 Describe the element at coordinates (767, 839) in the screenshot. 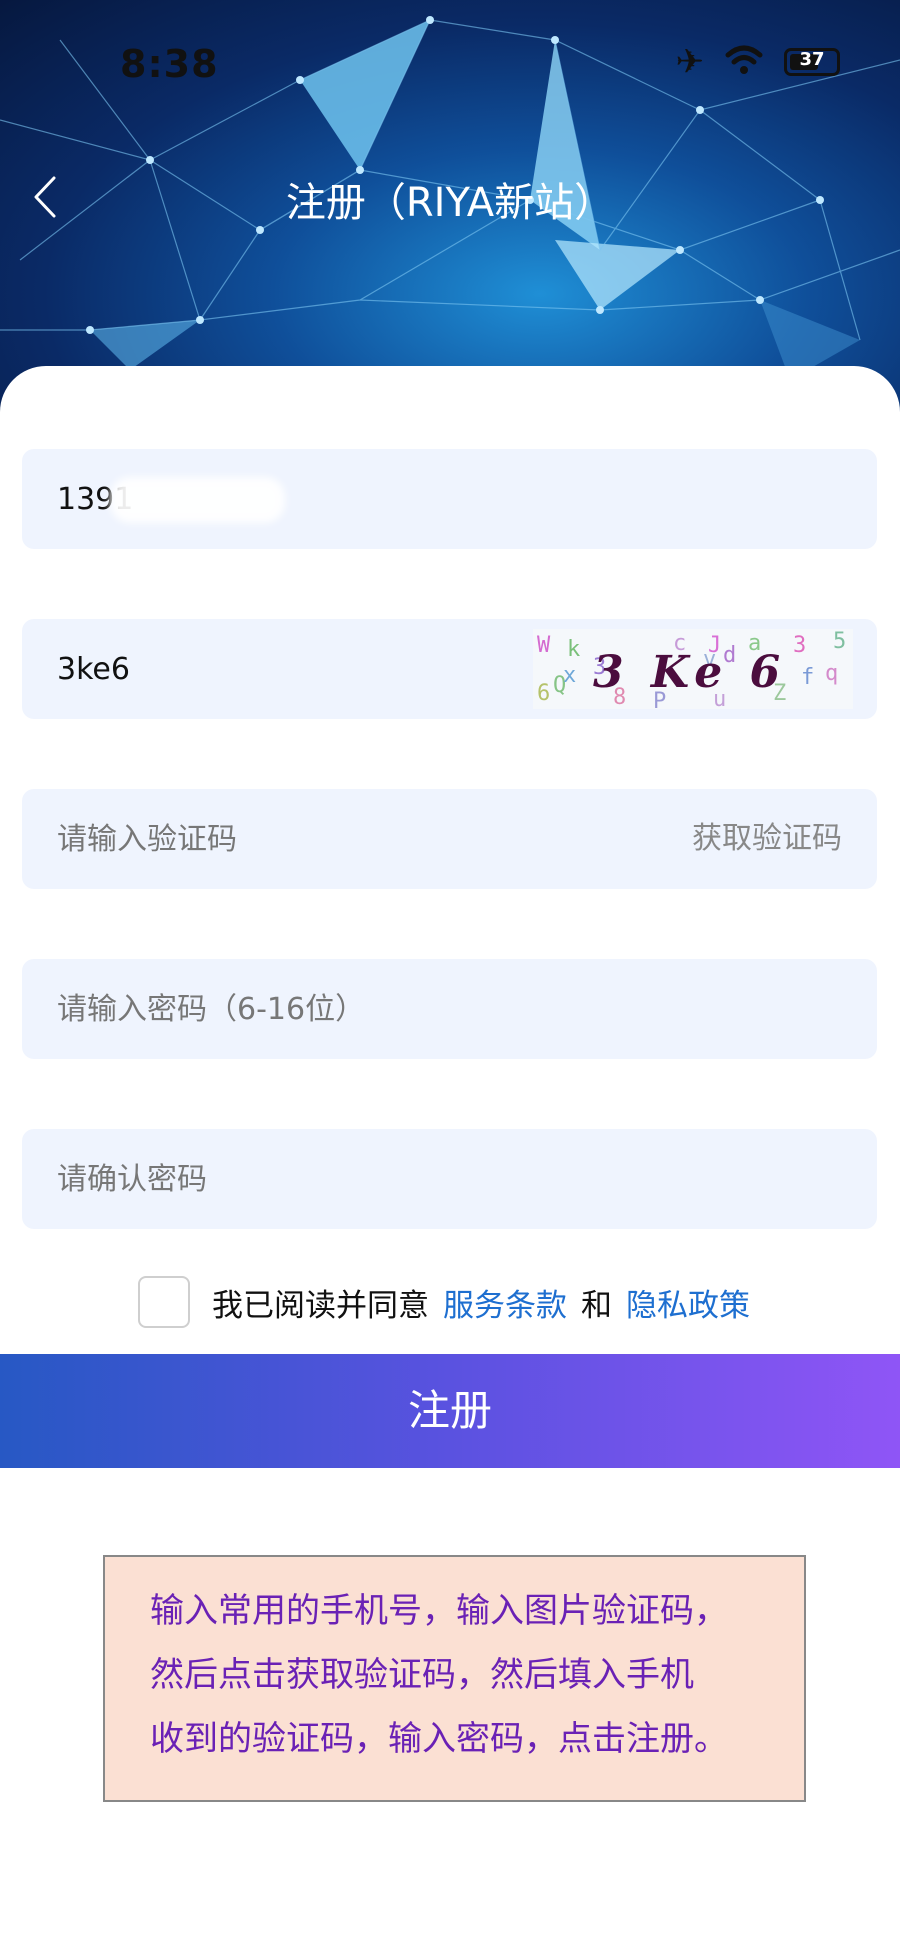

I see `get-code-button: 获取验证码` at that location.